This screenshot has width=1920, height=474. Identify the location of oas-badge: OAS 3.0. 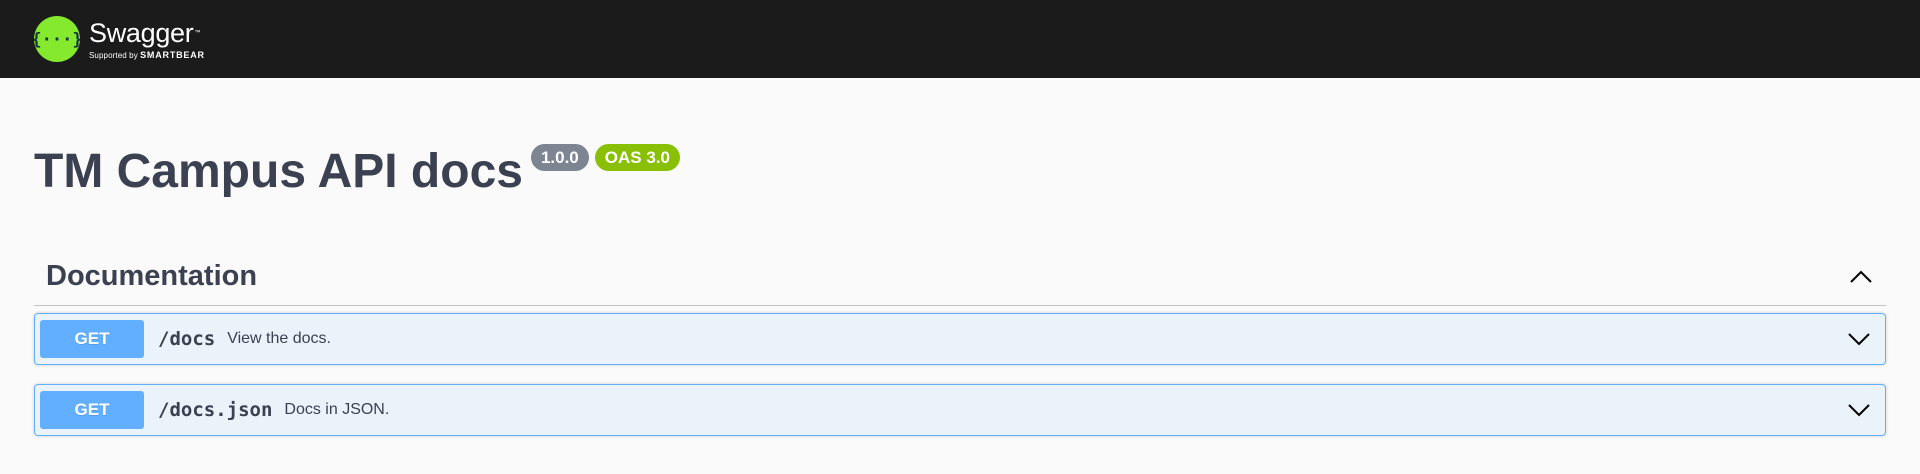
(637, 157).